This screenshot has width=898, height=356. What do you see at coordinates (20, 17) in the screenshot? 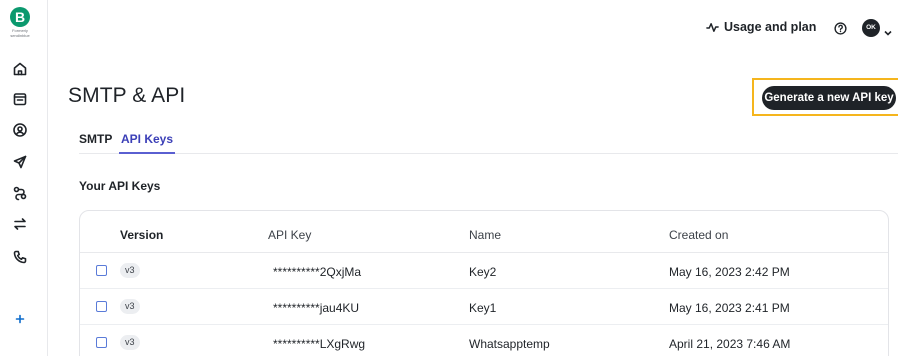
I see `brevo-logo: B` at bounding box center [20, 17].